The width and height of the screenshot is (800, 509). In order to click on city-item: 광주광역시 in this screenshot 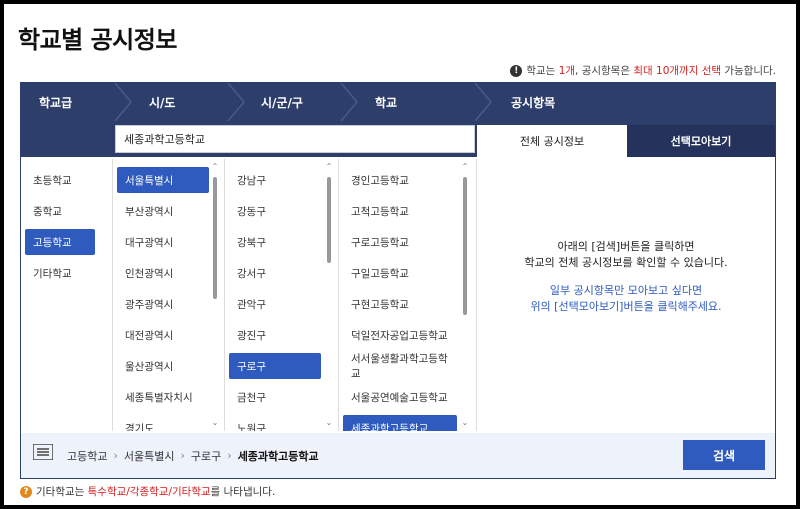, I will do `click(163, 304)`.